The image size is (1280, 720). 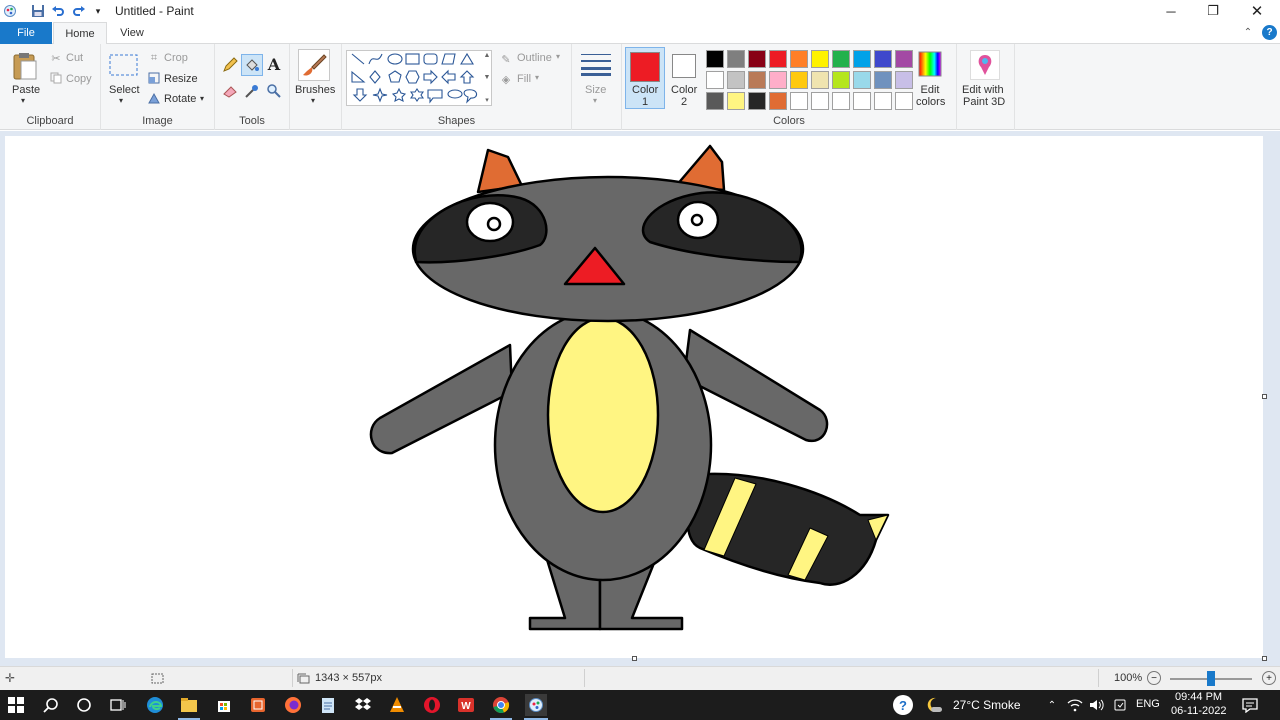 I want to click on restore-button: ❐, so click(x=1213, y=11).